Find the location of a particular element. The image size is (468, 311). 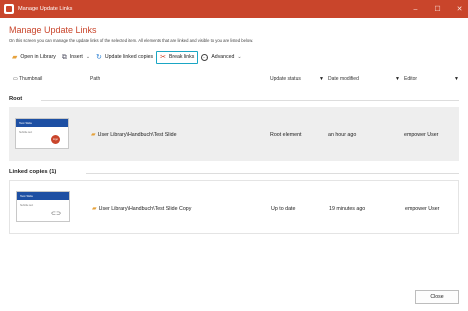

more-icon: ··· is located at coordinates (205, 57).